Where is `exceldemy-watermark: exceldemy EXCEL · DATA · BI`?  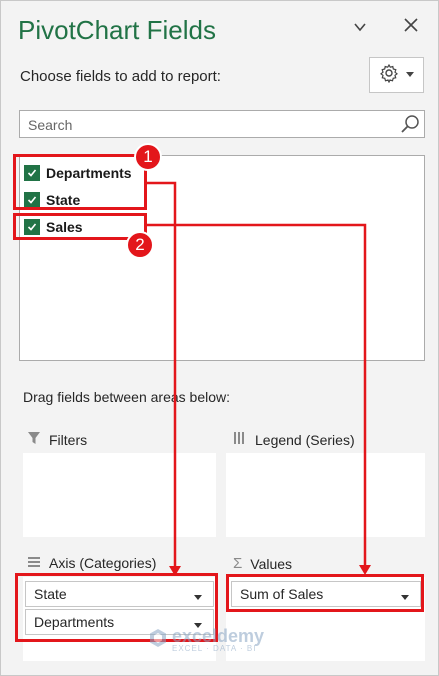
exceldemy-watermark: exceldemy EXCEL · DATA · BI is located at coordinates (206, 639).